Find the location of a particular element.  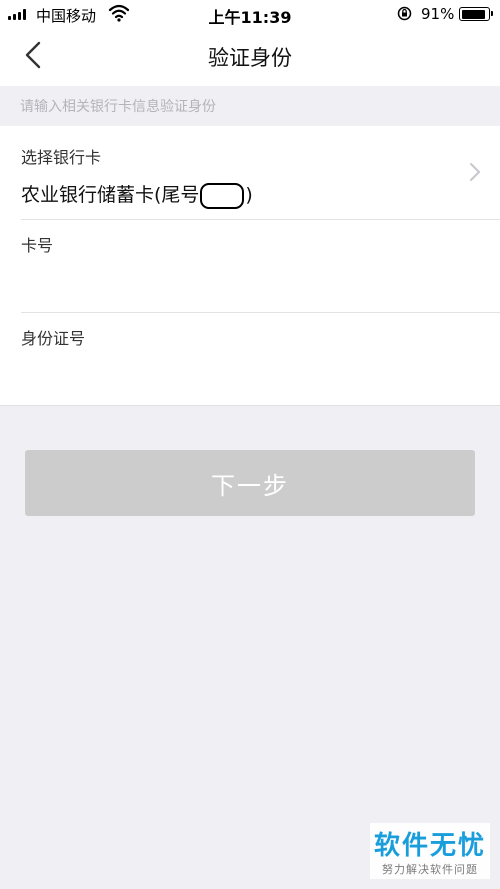

bank-card-value: 农业银行储蓄卡(尾号) is located at coordinates (137, 194).